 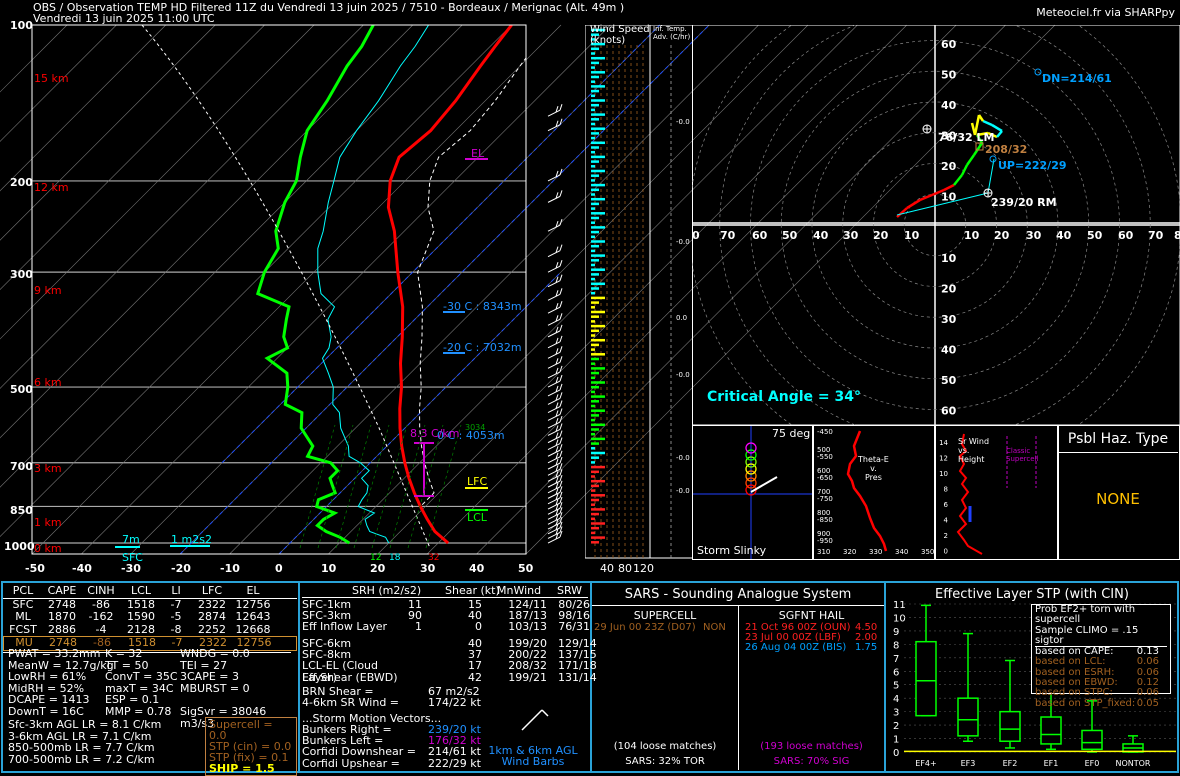 What do you see at coordinates (943, 474) in the screenshot?
I see `srw-y-label: 10` at bounding box center [943, 474].